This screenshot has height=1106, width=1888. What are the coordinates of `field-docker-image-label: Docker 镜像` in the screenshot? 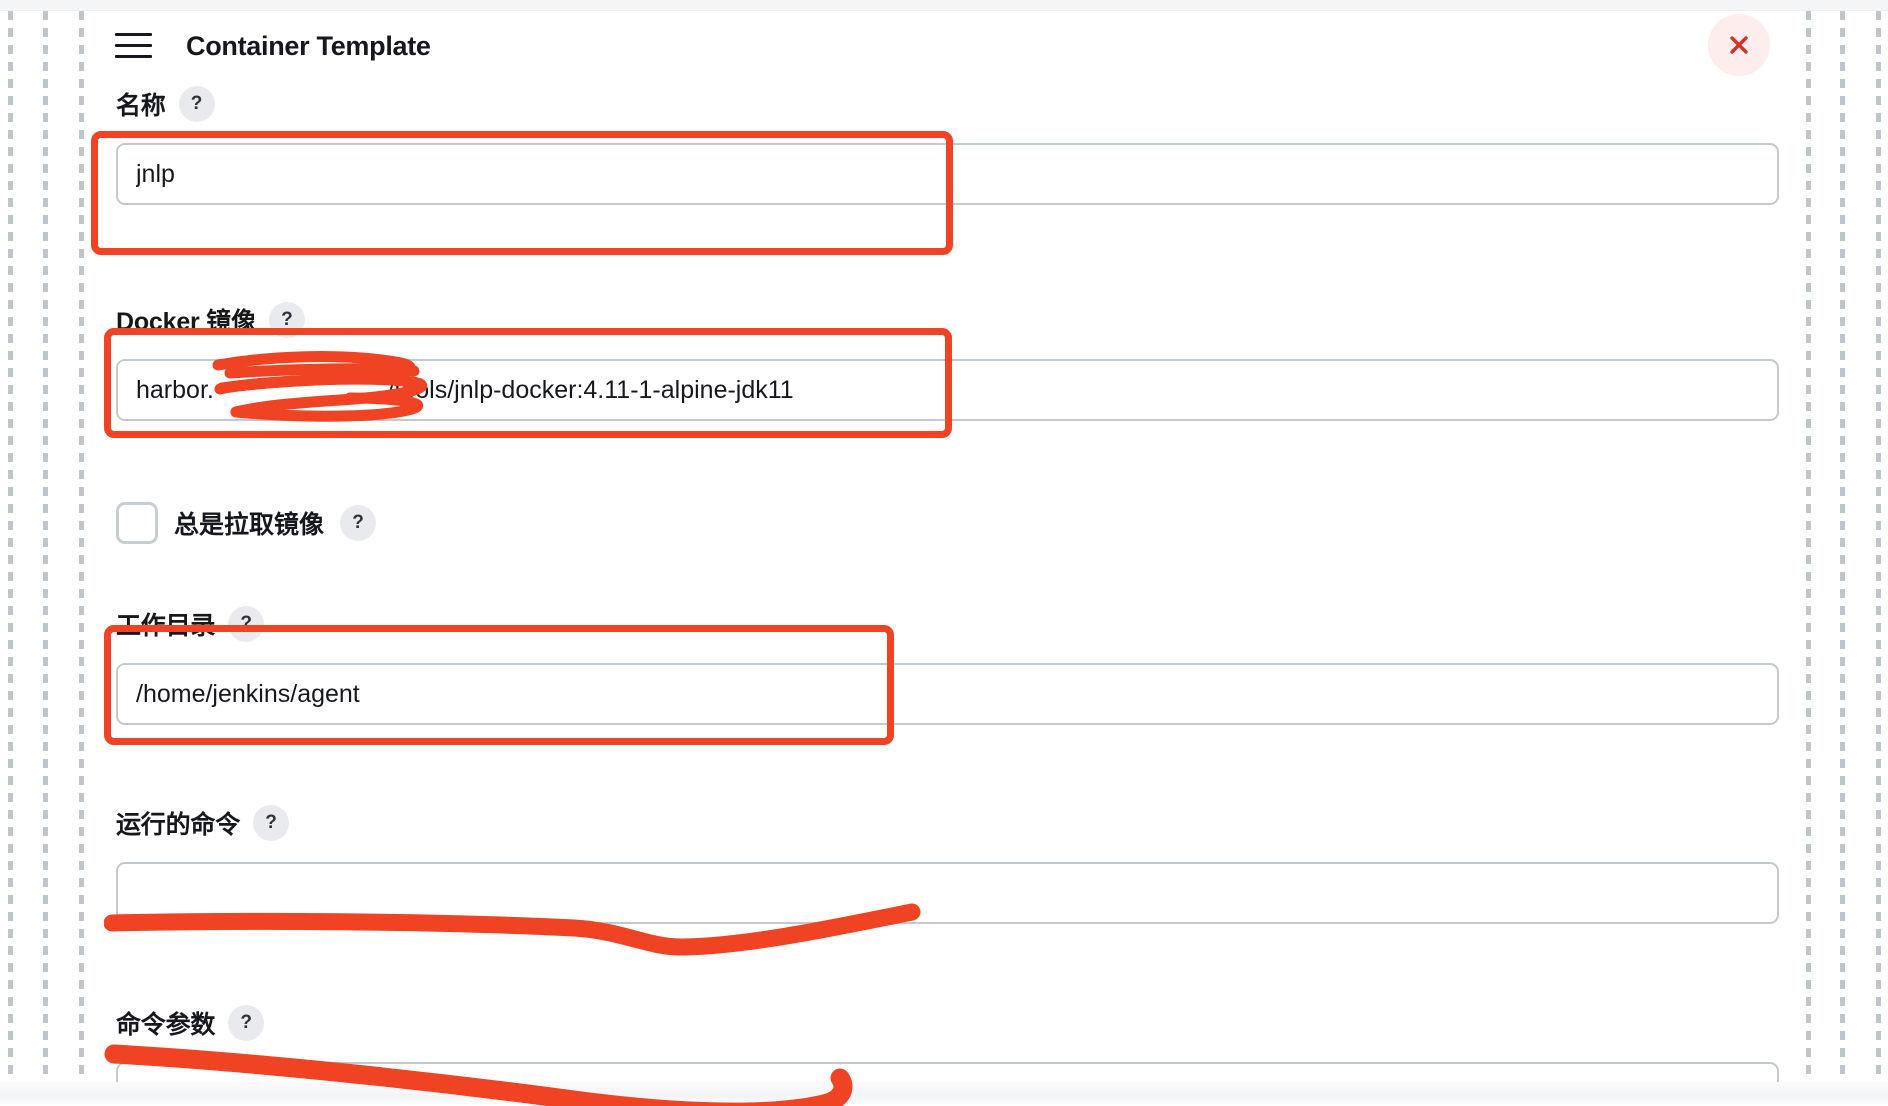 It's located at (186, 322).